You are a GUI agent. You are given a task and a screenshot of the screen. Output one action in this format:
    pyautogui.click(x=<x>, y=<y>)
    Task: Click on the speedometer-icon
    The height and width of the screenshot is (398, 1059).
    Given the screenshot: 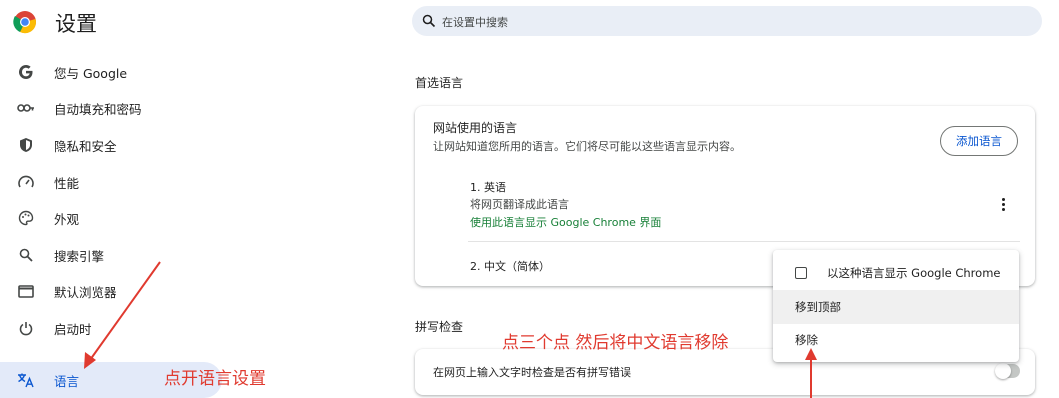 What is the action you would take?
    pyautogui.click(x=26, y=182)
    